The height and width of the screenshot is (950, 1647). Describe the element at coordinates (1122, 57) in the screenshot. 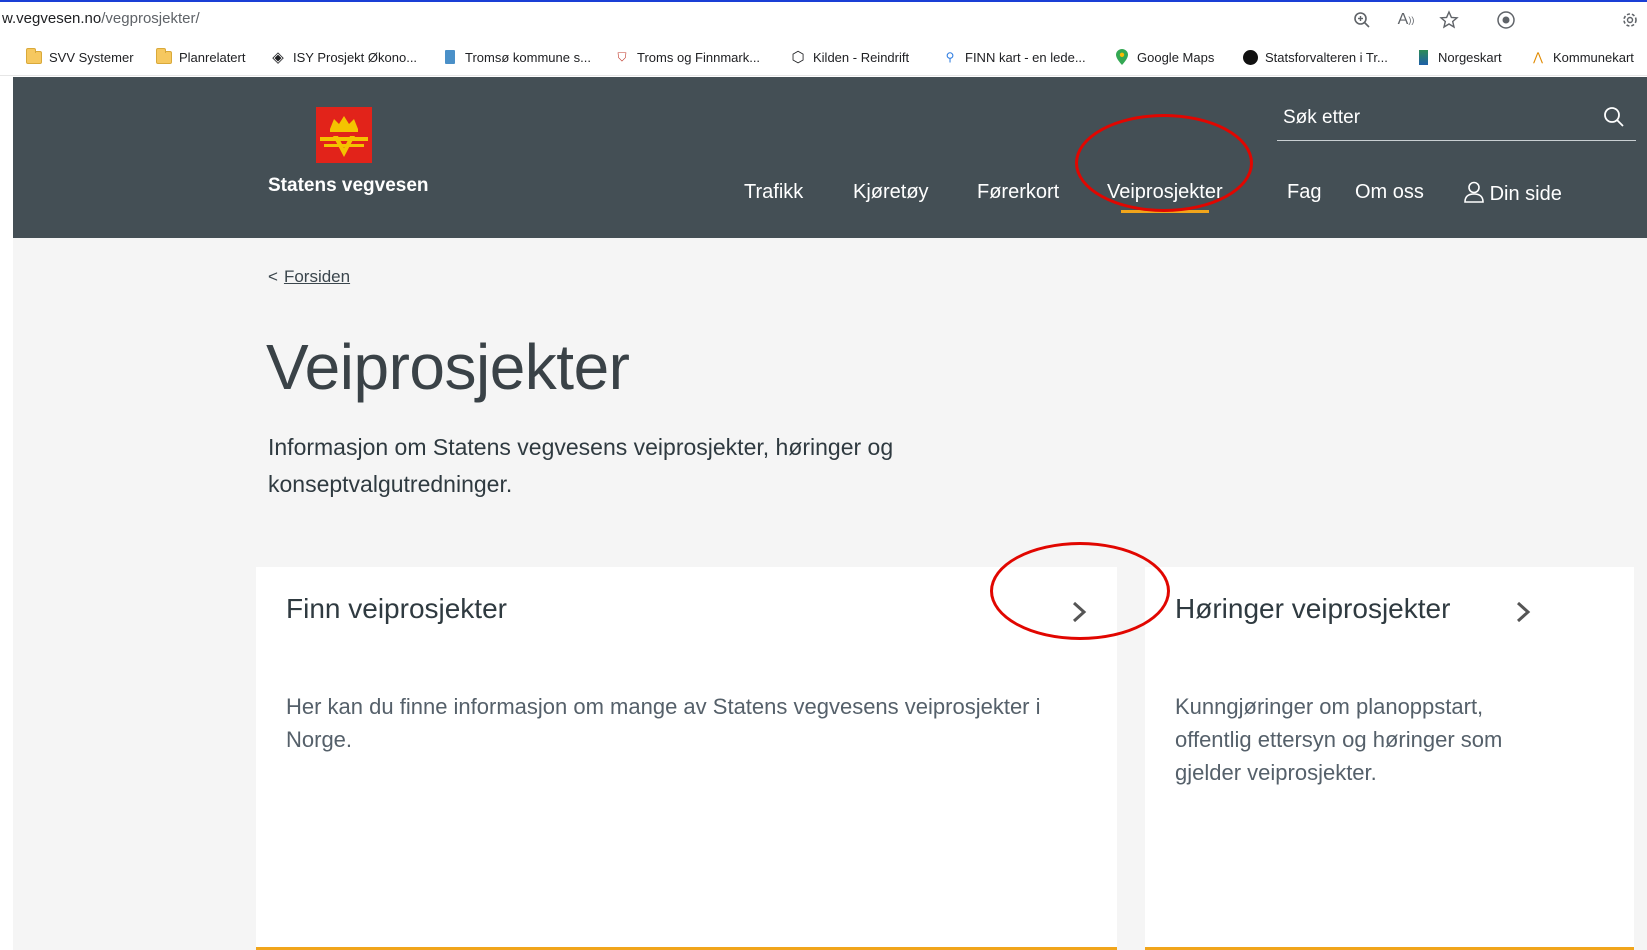

I see `google-maps-icon` at that location.